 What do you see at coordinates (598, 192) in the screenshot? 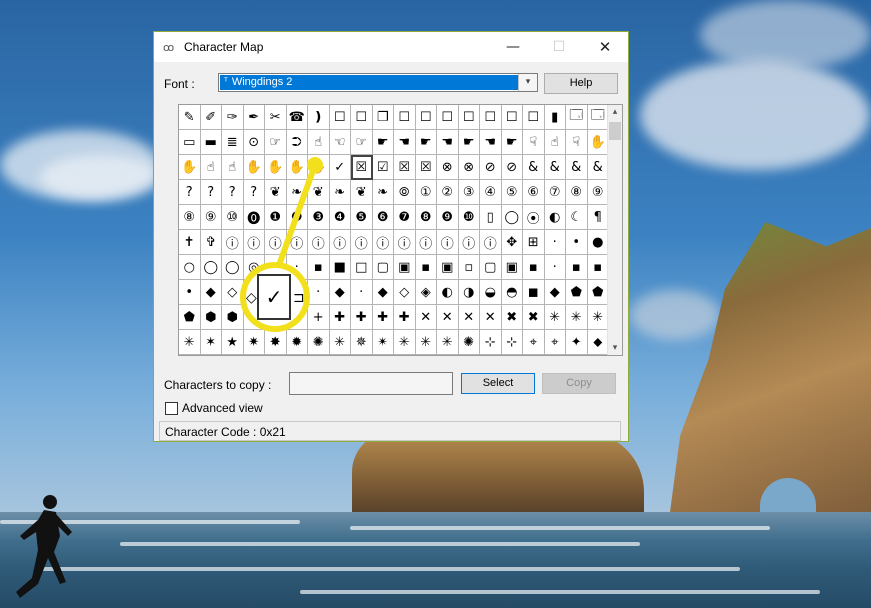
I see `character-cell: ⑨` at bounding box center [598, 192].